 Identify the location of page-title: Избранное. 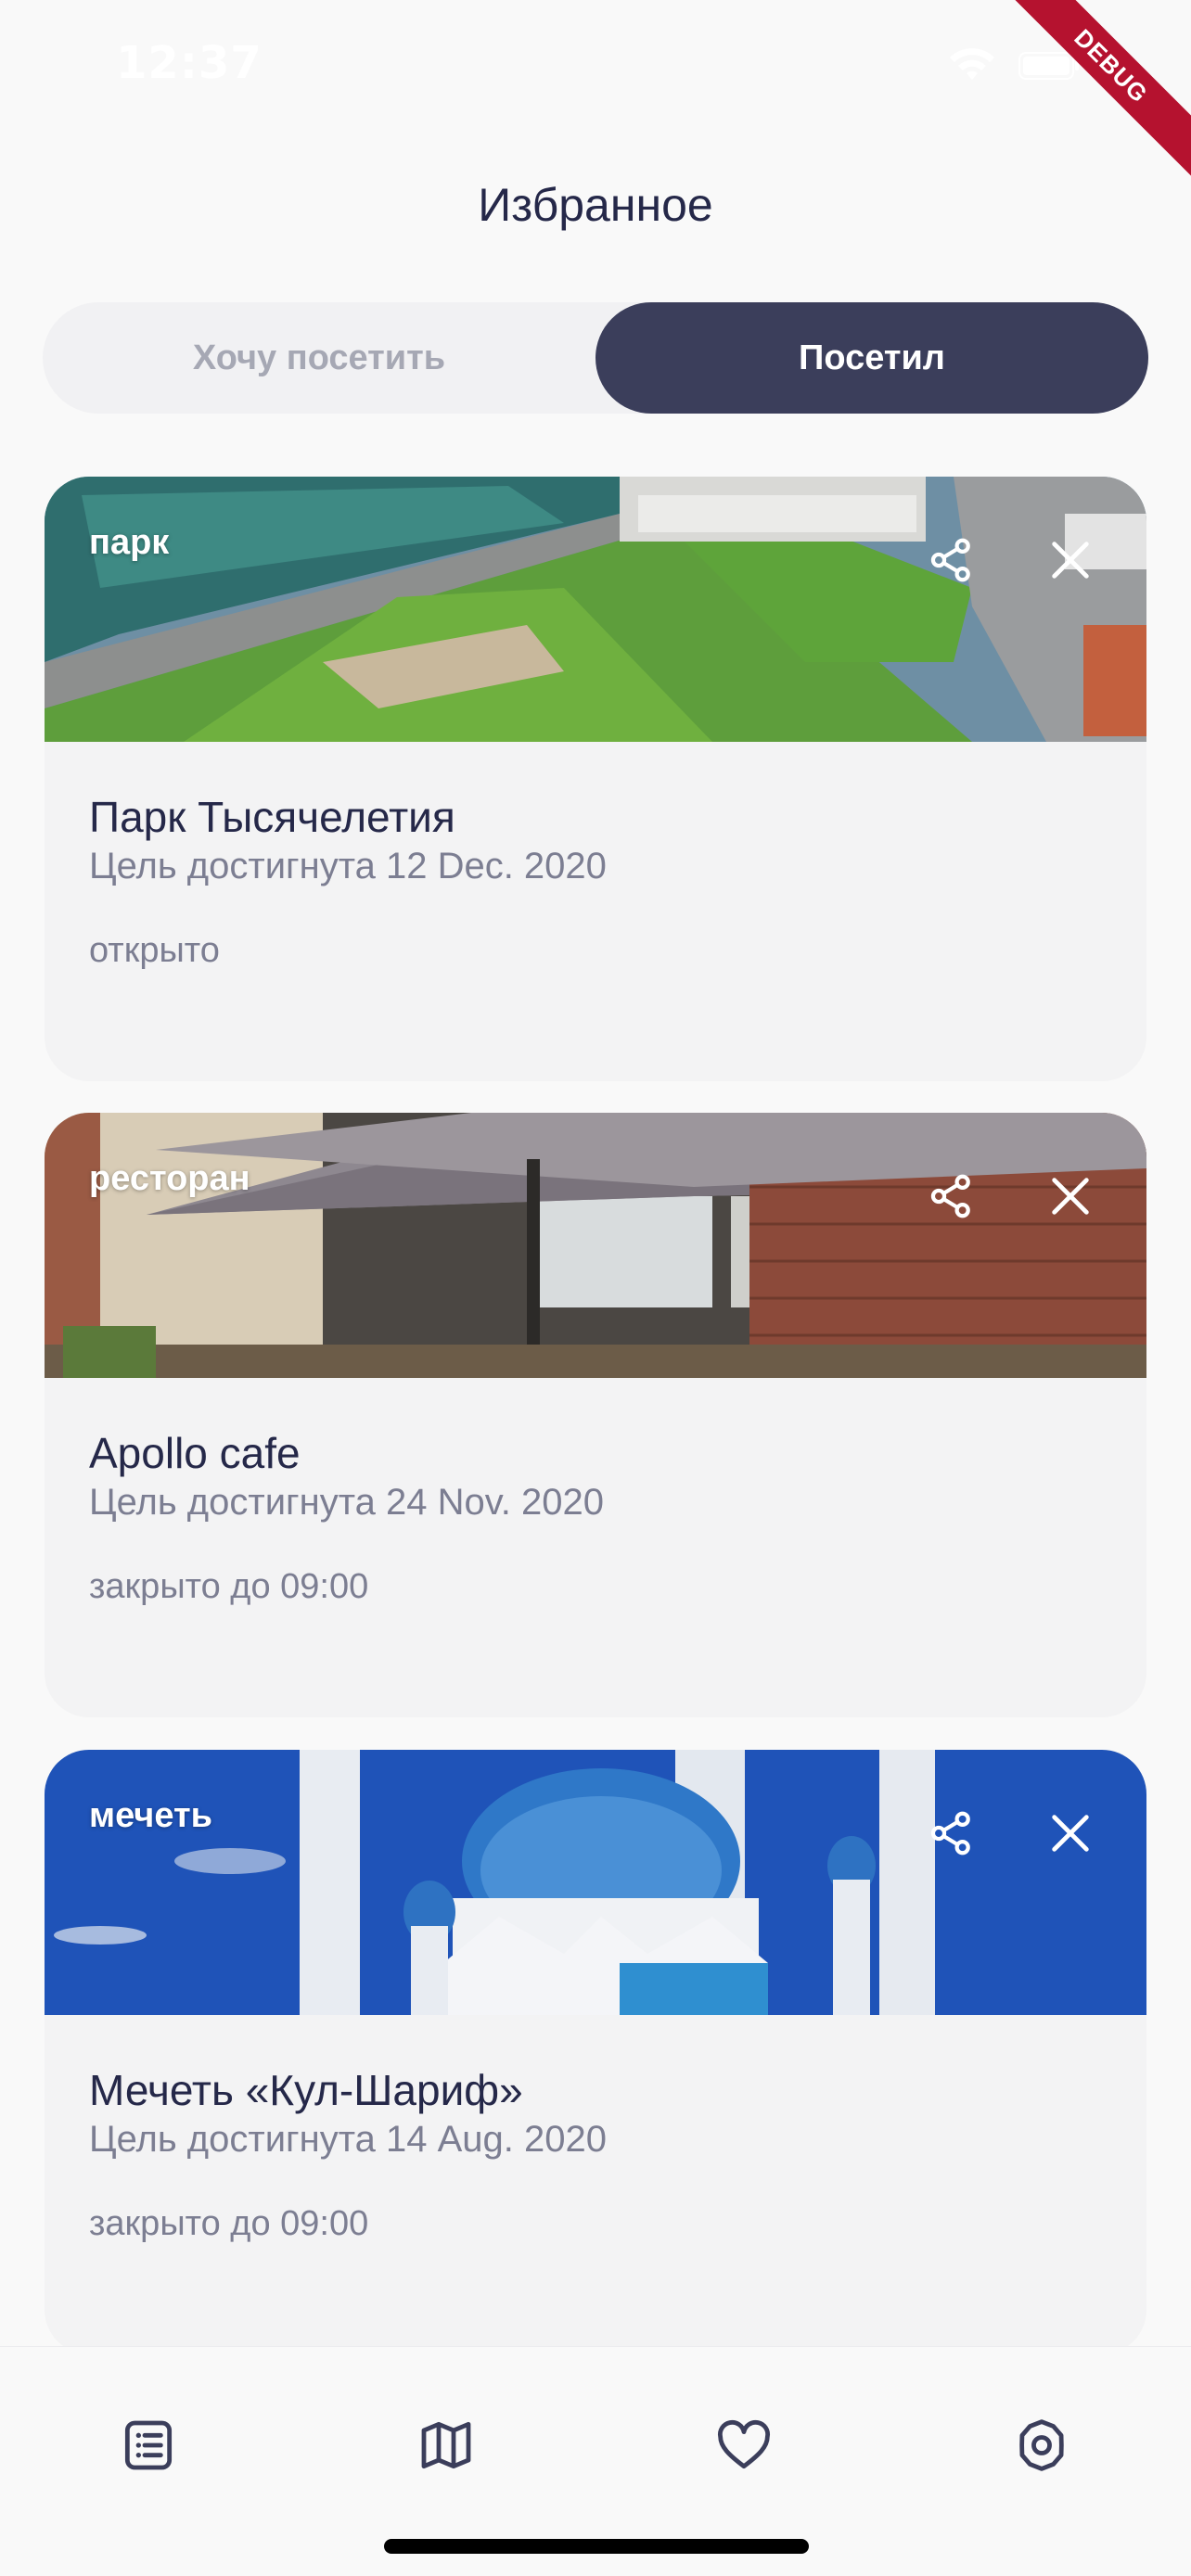
(595, 205).